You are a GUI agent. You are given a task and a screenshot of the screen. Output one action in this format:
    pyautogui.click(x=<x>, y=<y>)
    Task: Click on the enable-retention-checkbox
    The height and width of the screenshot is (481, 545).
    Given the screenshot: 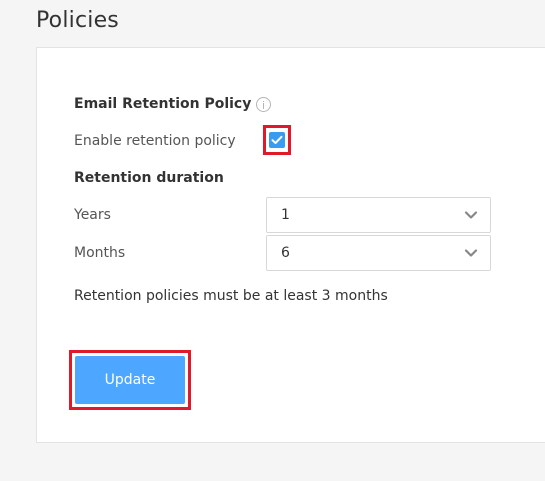 What is the action you would take?
    pyautogui.click(x=277, y=140)
    